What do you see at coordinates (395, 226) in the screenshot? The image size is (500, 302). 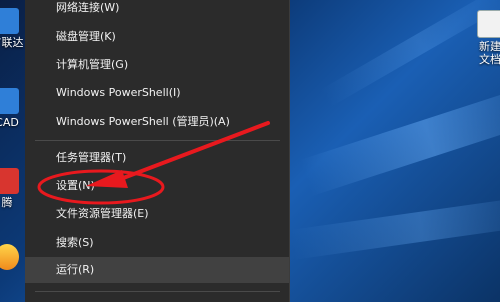 I see `wallpaper-light-ray` at bounding box center [395, 226].